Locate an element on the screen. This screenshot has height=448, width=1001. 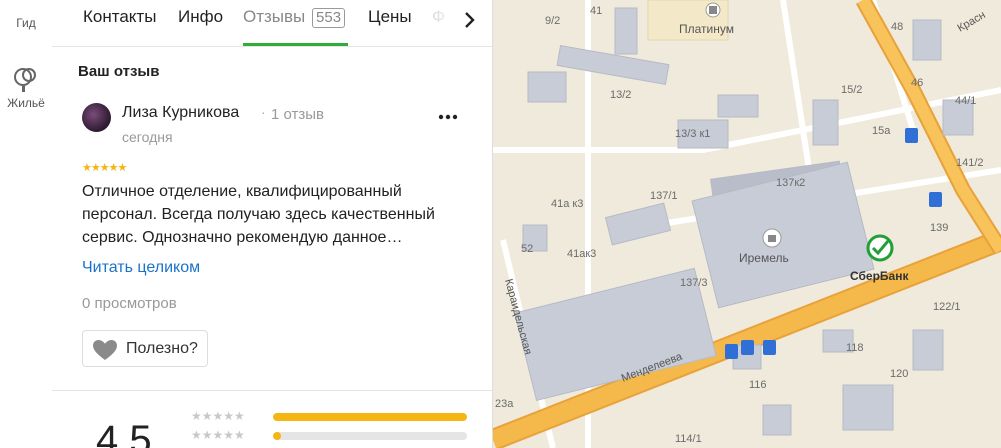
nav-item-guide: Гид is located at coordinates (26, 16).